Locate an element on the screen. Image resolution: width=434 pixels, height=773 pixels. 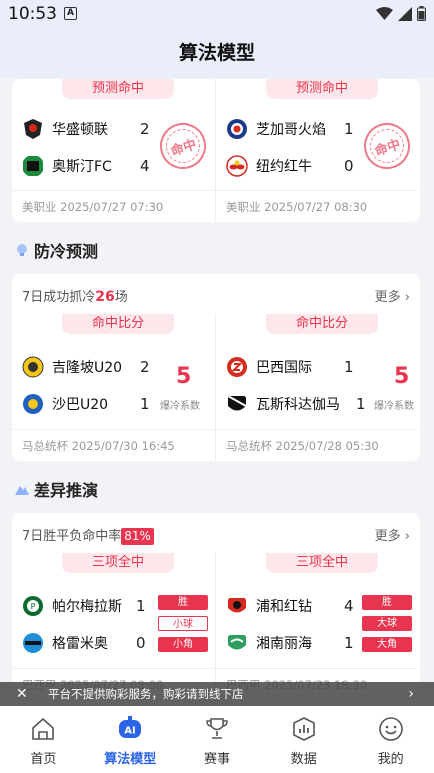
ny-red-bulls-logo-icon is located at coordinates (237, 166).